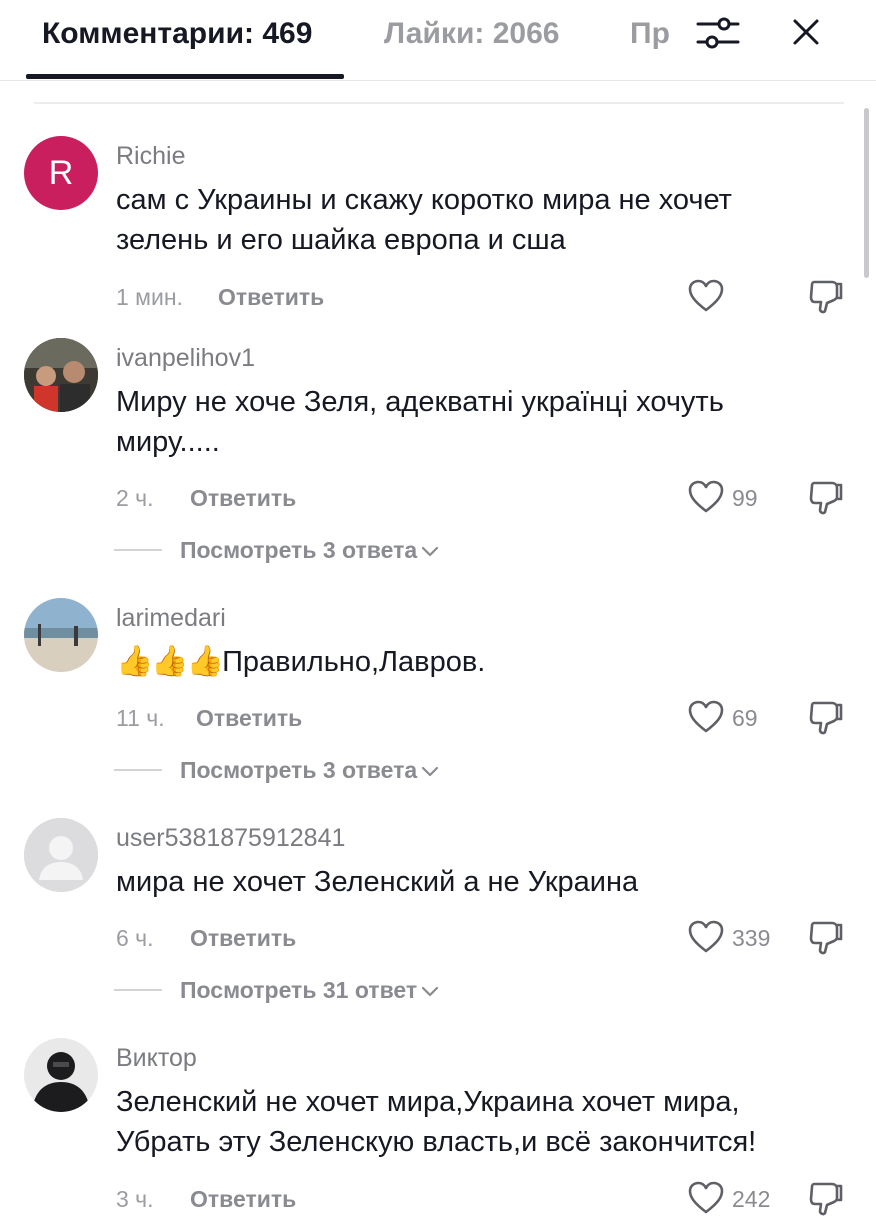 The width and height of the screenshot is (876, 1223). Describe the element at coordinates (745, 718) in the screenshot. I see `like-count: 69` at that location.